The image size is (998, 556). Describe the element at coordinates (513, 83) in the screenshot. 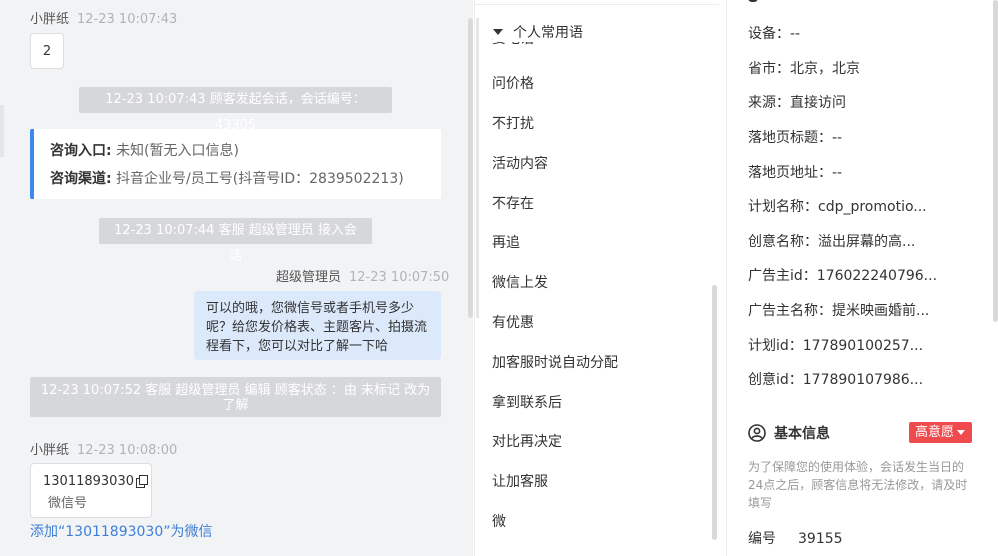

I see `phrase-item: 问价格` at that location.